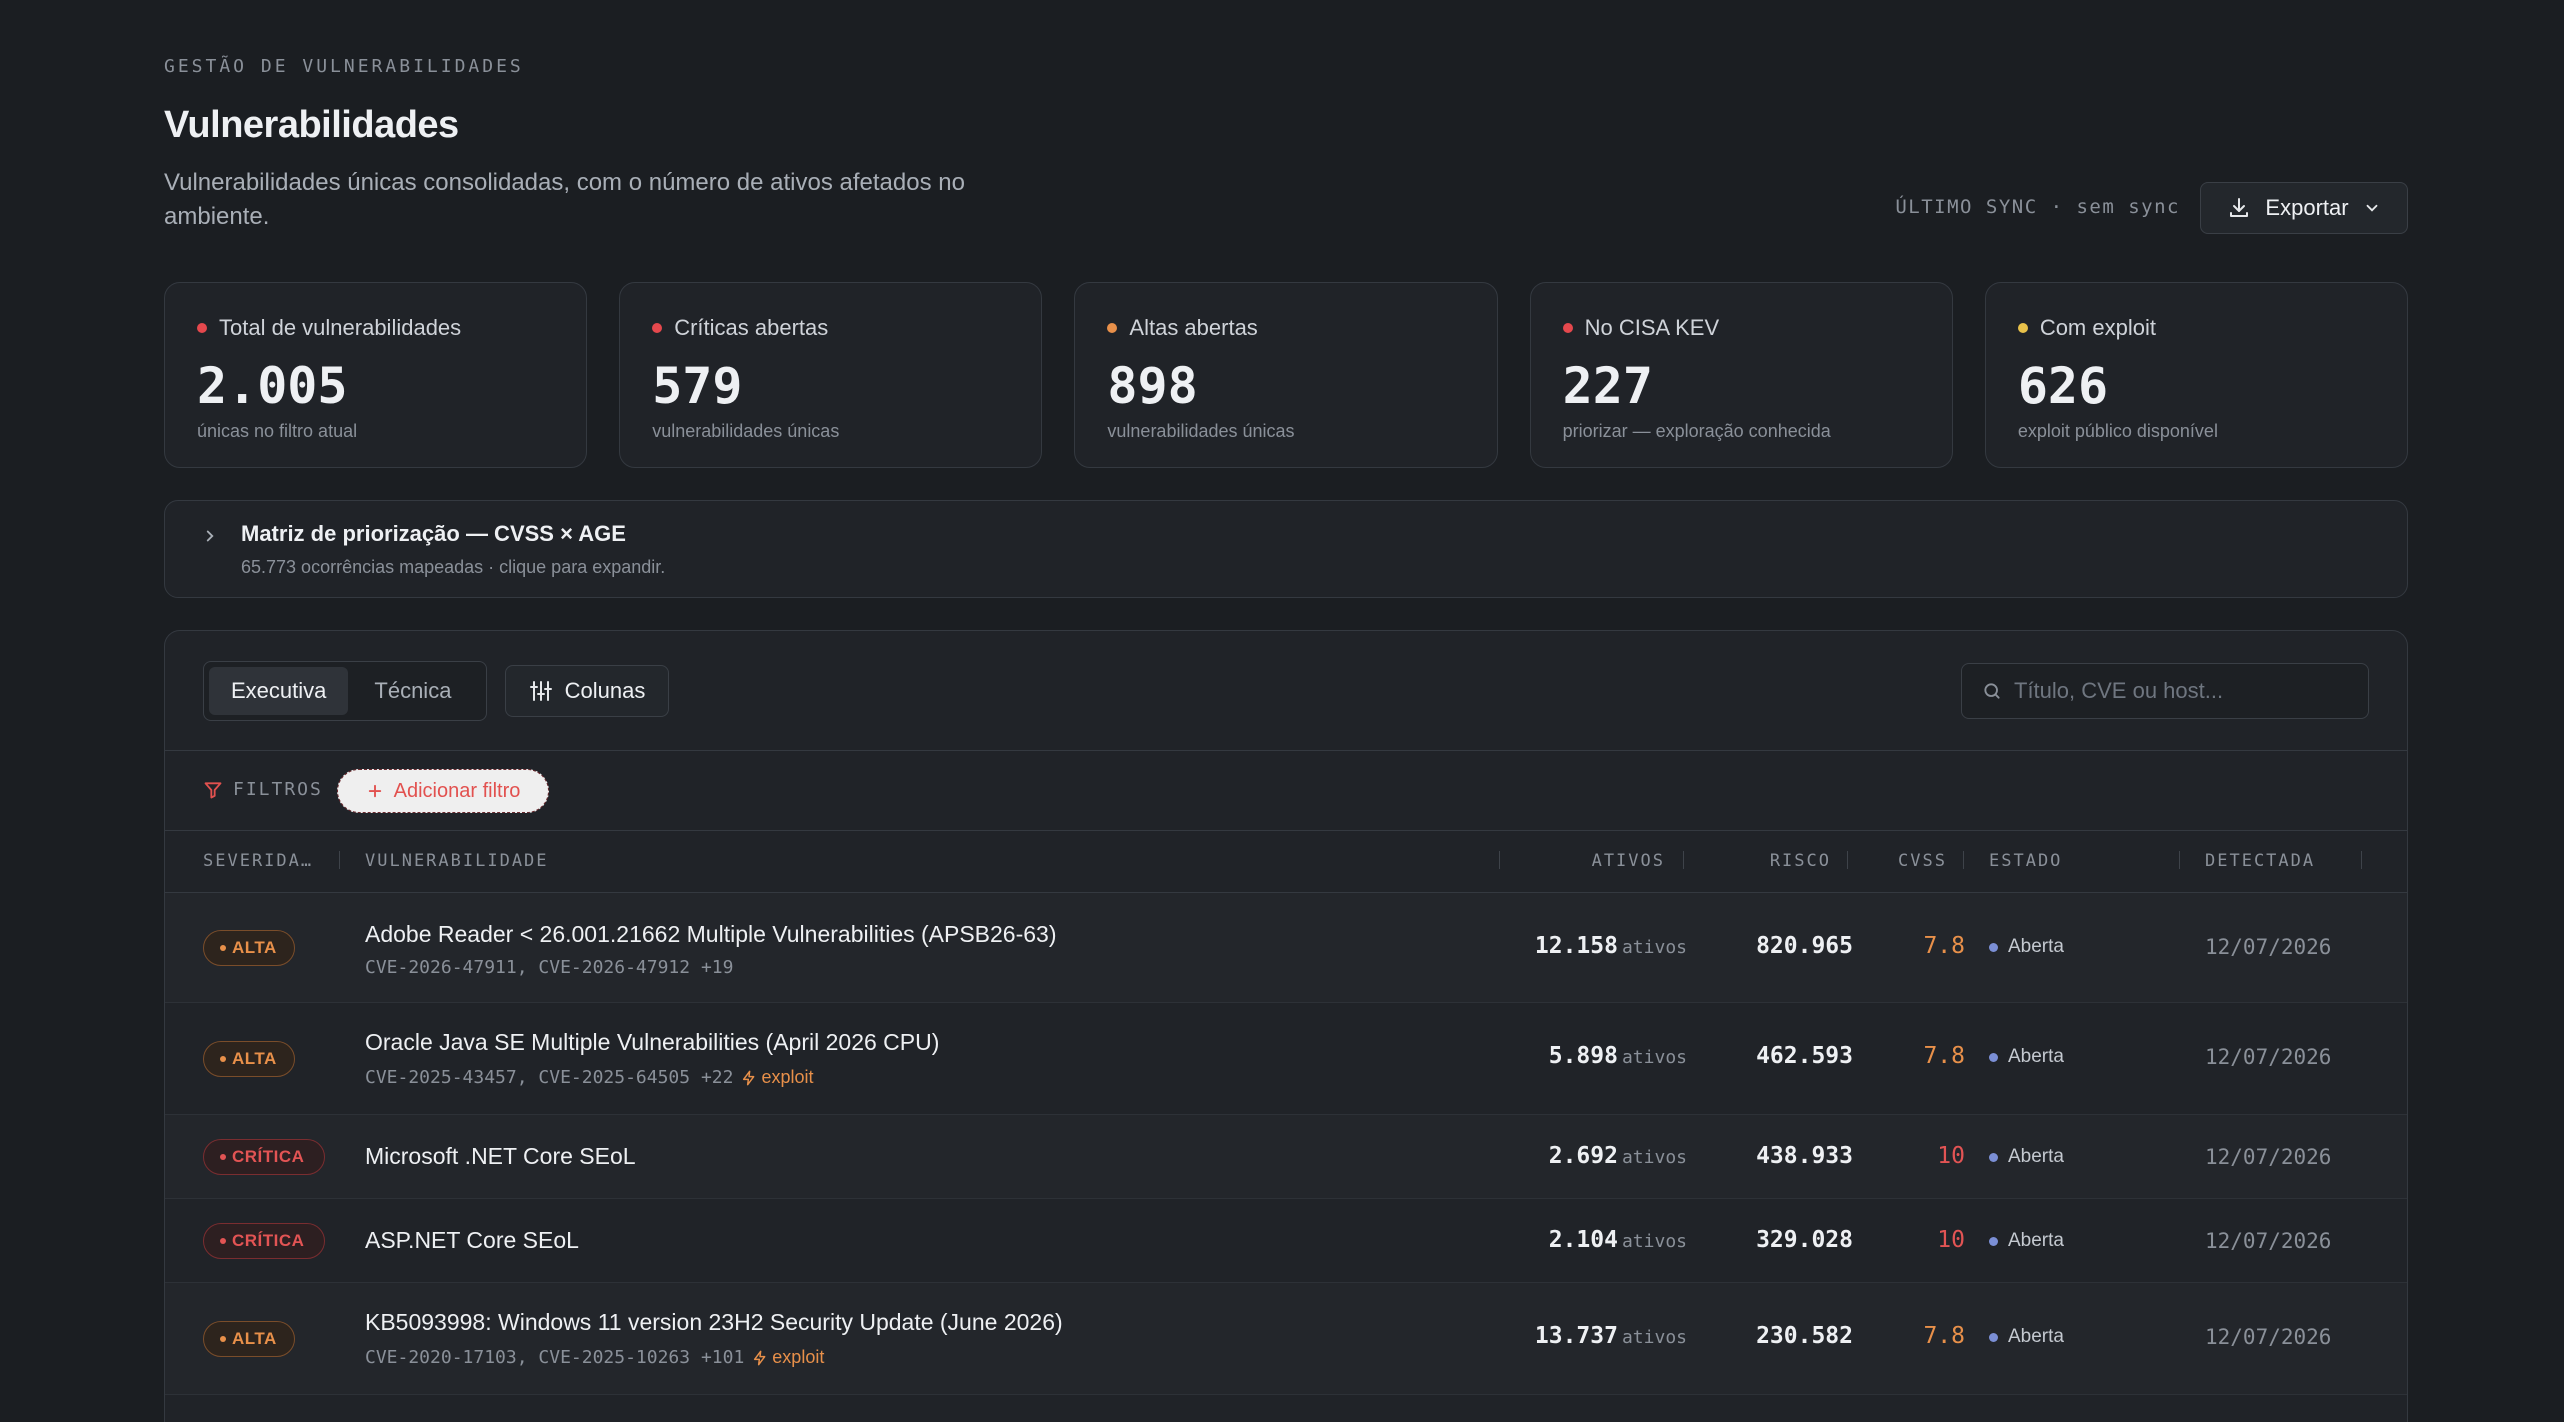  Describe the element at coordinates (540, 691) in the screenshot. I see `sliders-icon` at that location.